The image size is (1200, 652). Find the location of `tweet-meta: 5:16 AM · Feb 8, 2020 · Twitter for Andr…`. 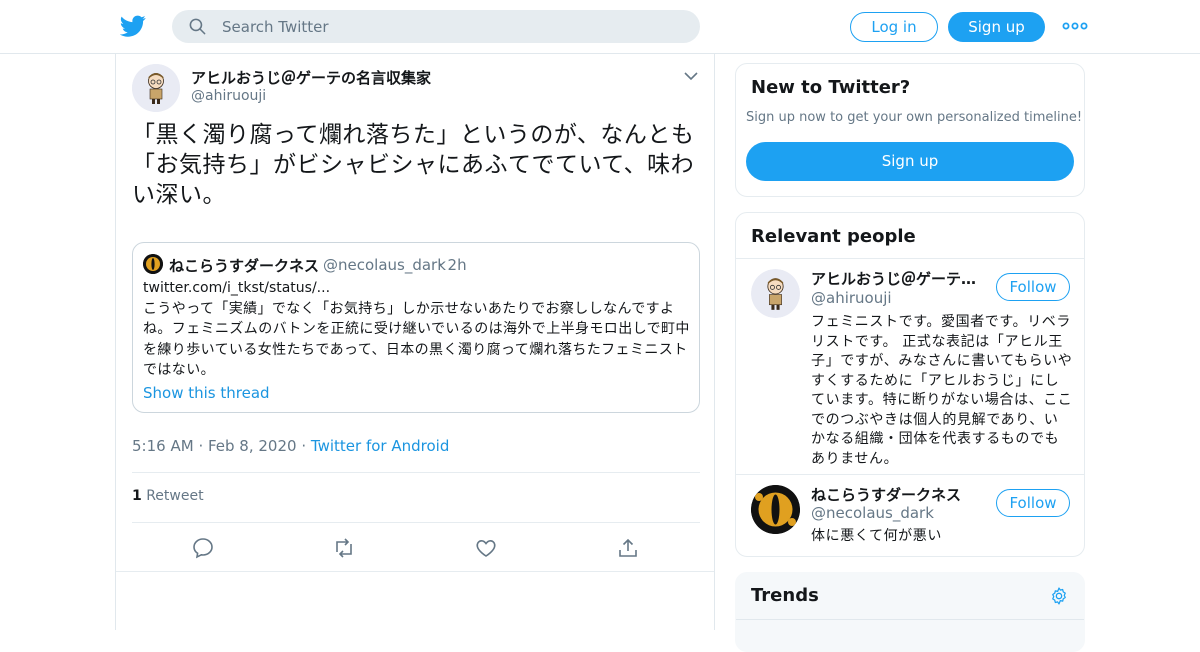

tweet-meta: 5:16 AM · Feb 8, 2020 · Twitter for Andr… is located at coordinates (291, 446).